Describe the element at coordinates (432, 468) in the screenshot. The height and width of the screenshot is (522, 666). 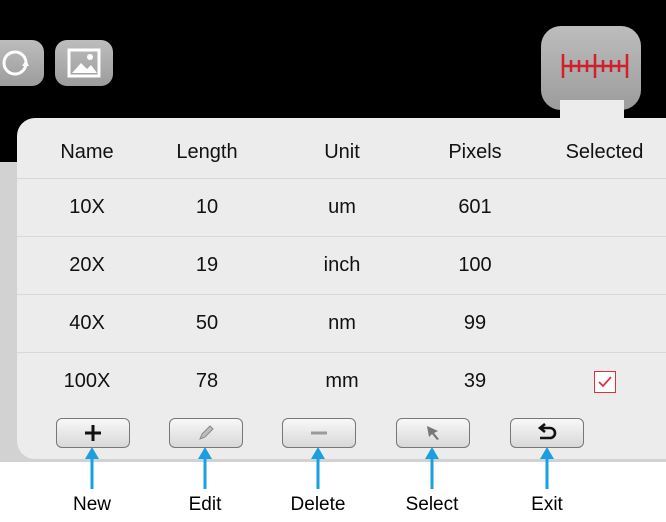
I see `select-callout-arrow` at that location.